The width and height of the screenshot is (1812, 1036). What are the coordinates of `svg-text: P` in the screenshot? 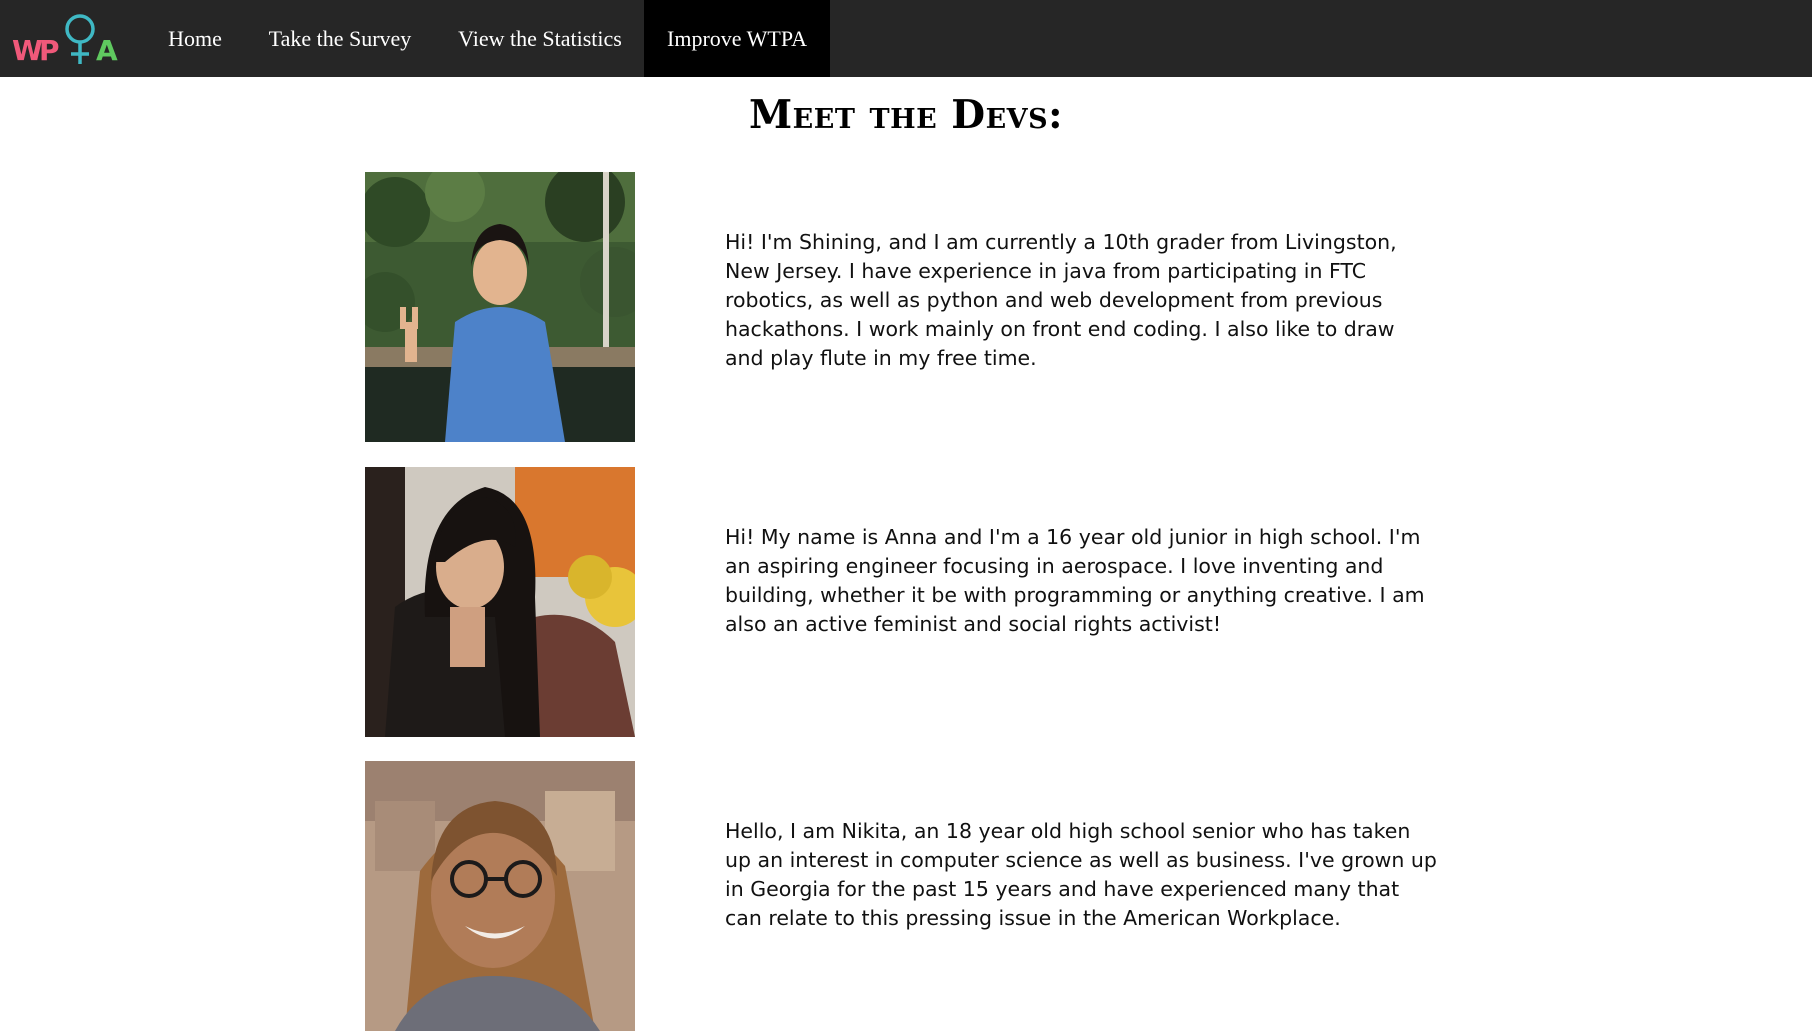 It's located at (49, 50).